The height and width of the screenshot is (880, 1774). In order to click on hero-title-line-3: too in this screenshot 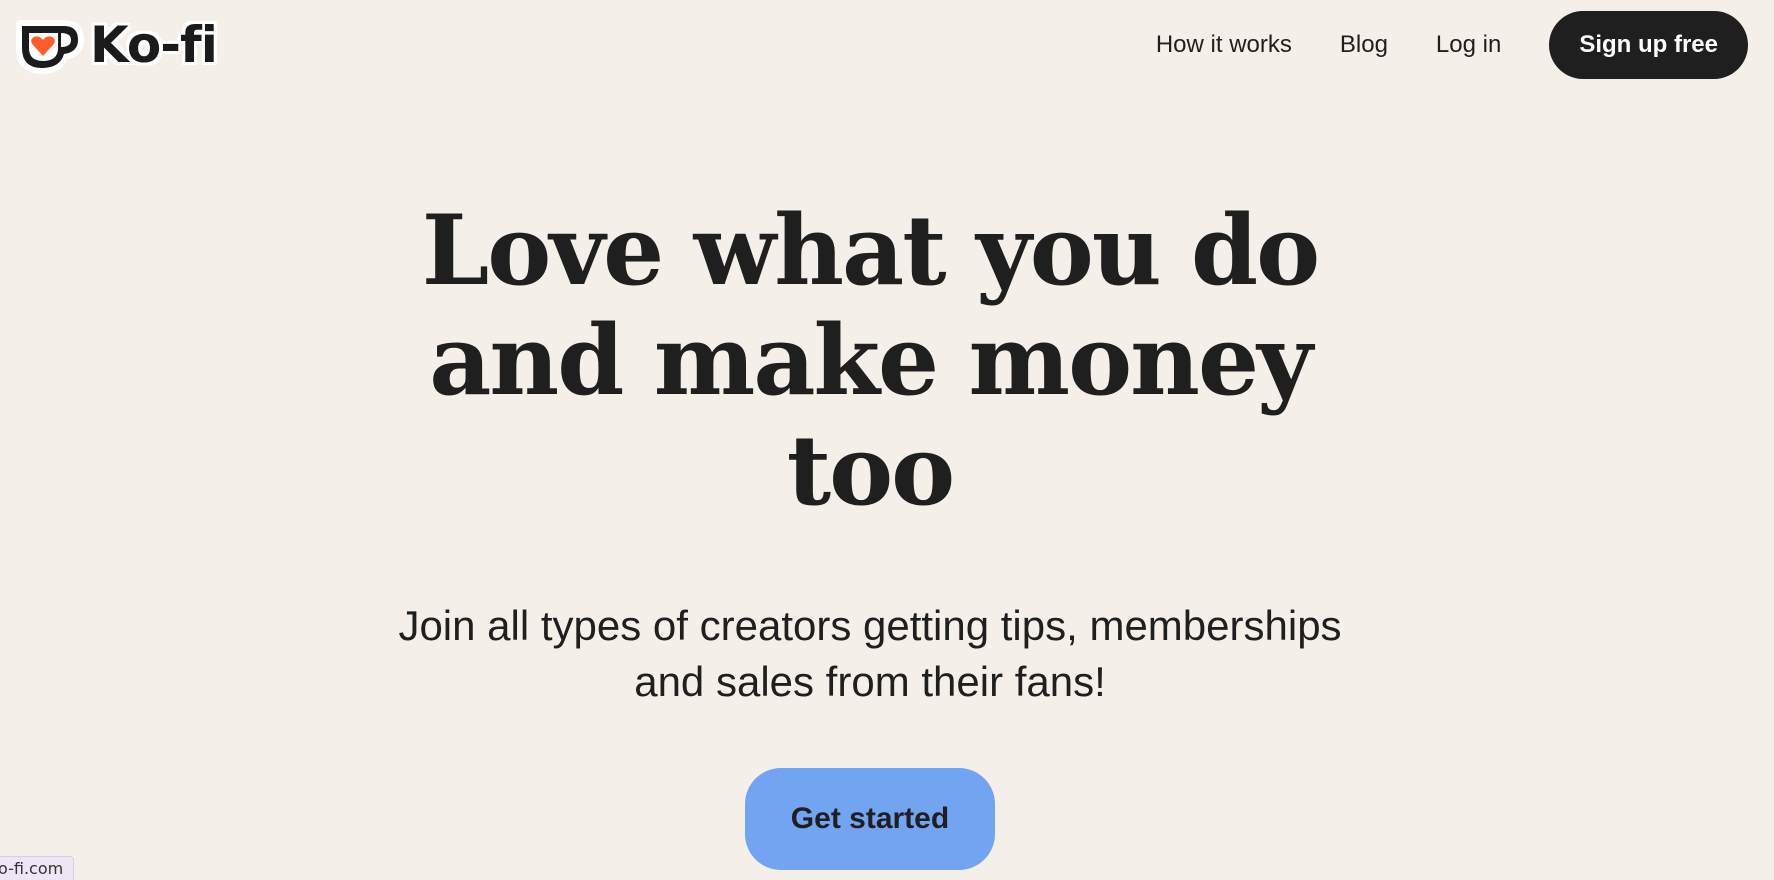, I will do `click(870, 470)`.